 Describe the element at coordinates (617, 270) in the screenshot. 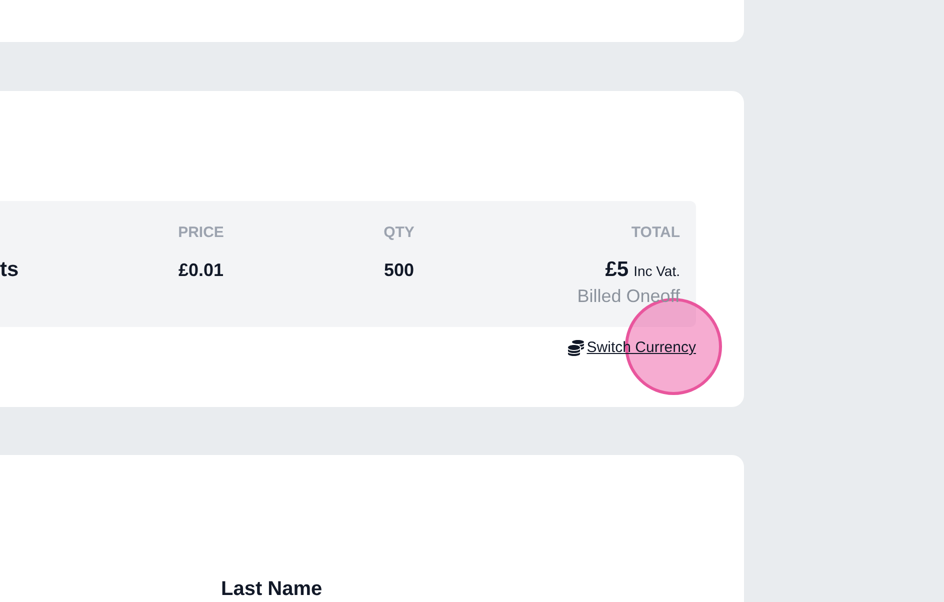

I see `total-value: £5` at that location.